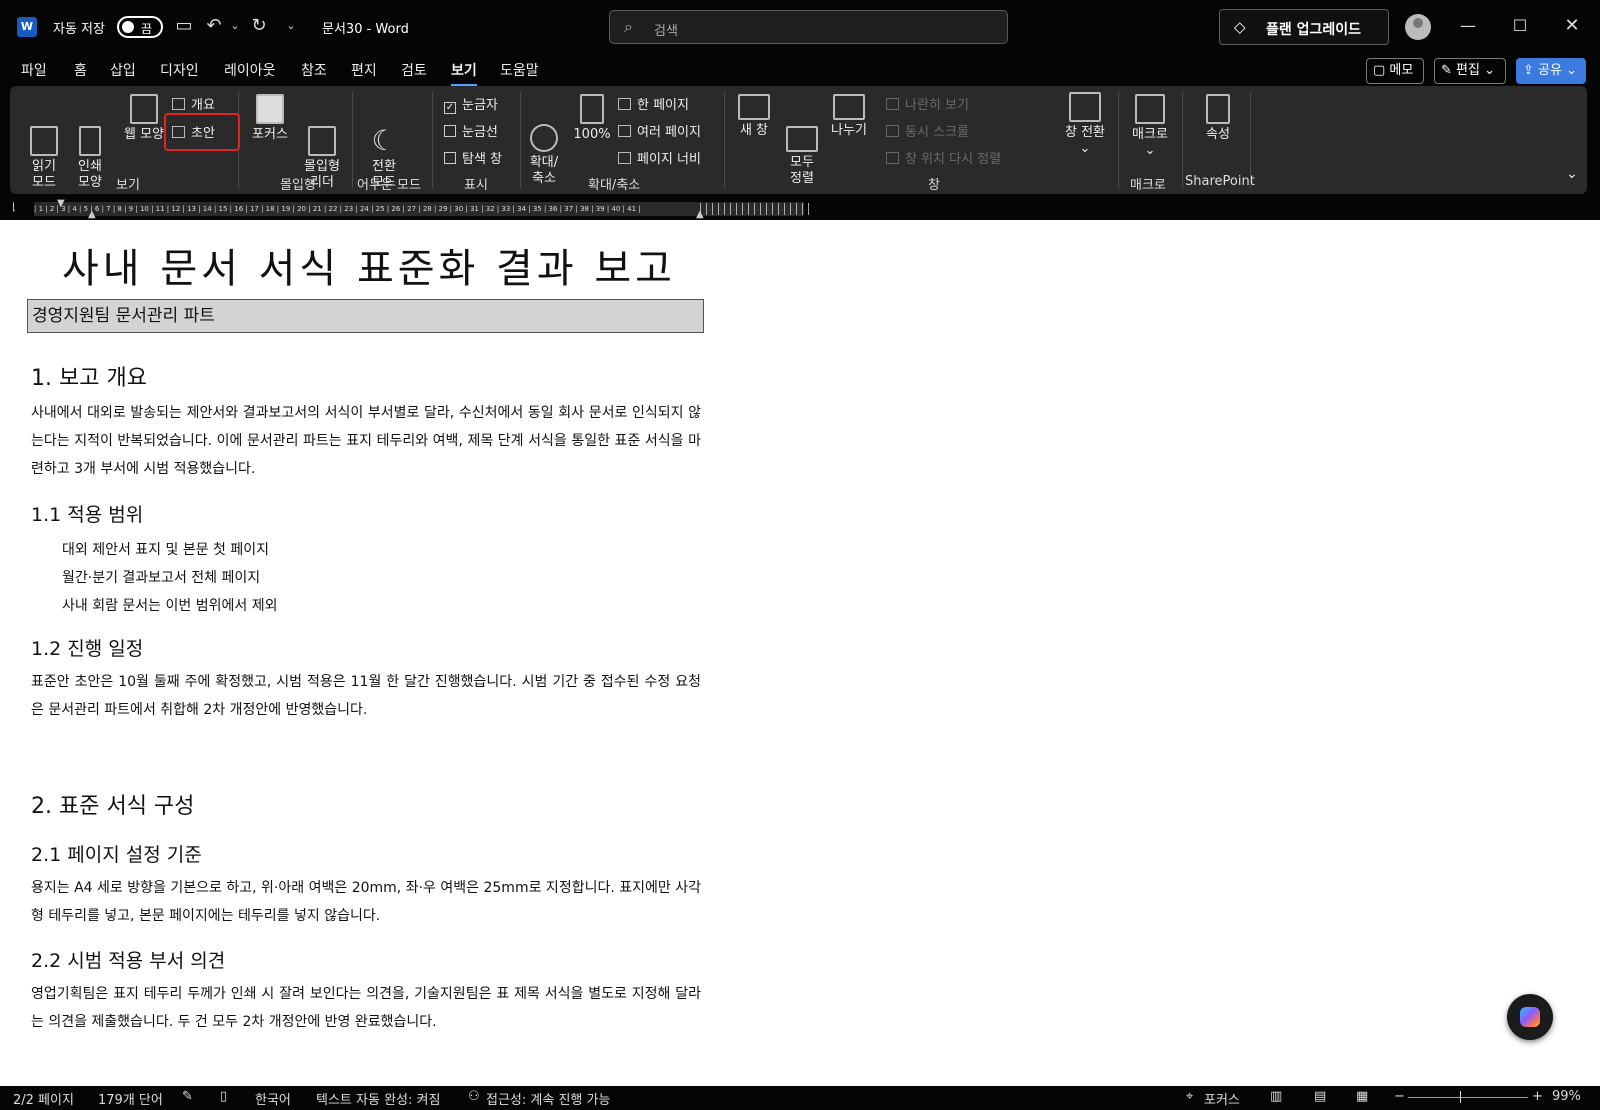 The width and height of the screenshot is (1600, 1110). Describe the element at coordinates (519, 70) in the screenshot. I see `menu-help: 도움말` at that location.